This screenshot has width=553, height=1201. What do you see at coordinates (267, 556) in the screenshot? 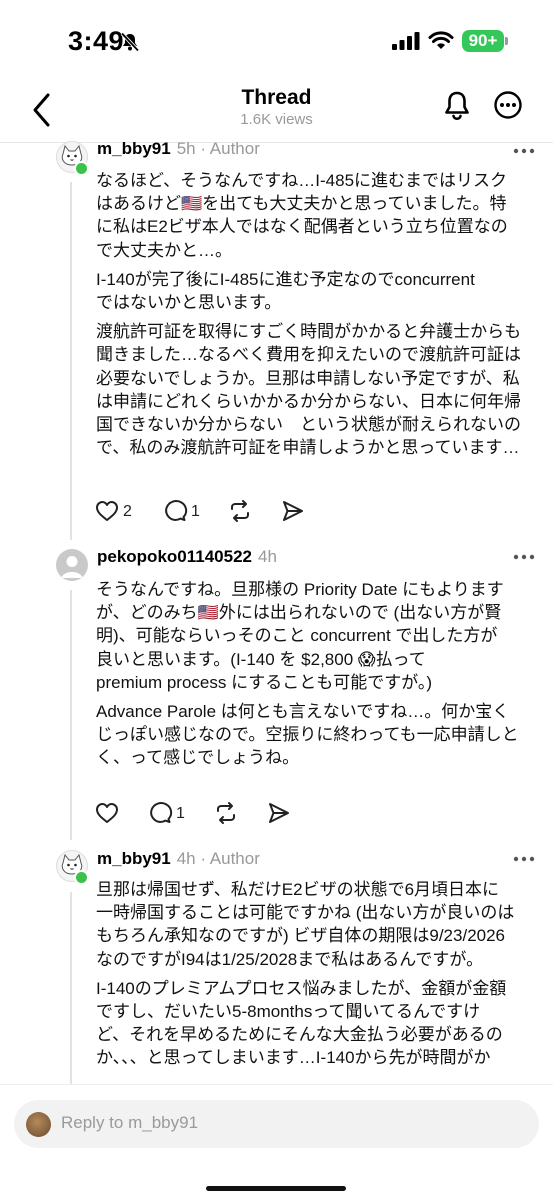
I see `post-meta: 4h` at bounding box center [267, 556].